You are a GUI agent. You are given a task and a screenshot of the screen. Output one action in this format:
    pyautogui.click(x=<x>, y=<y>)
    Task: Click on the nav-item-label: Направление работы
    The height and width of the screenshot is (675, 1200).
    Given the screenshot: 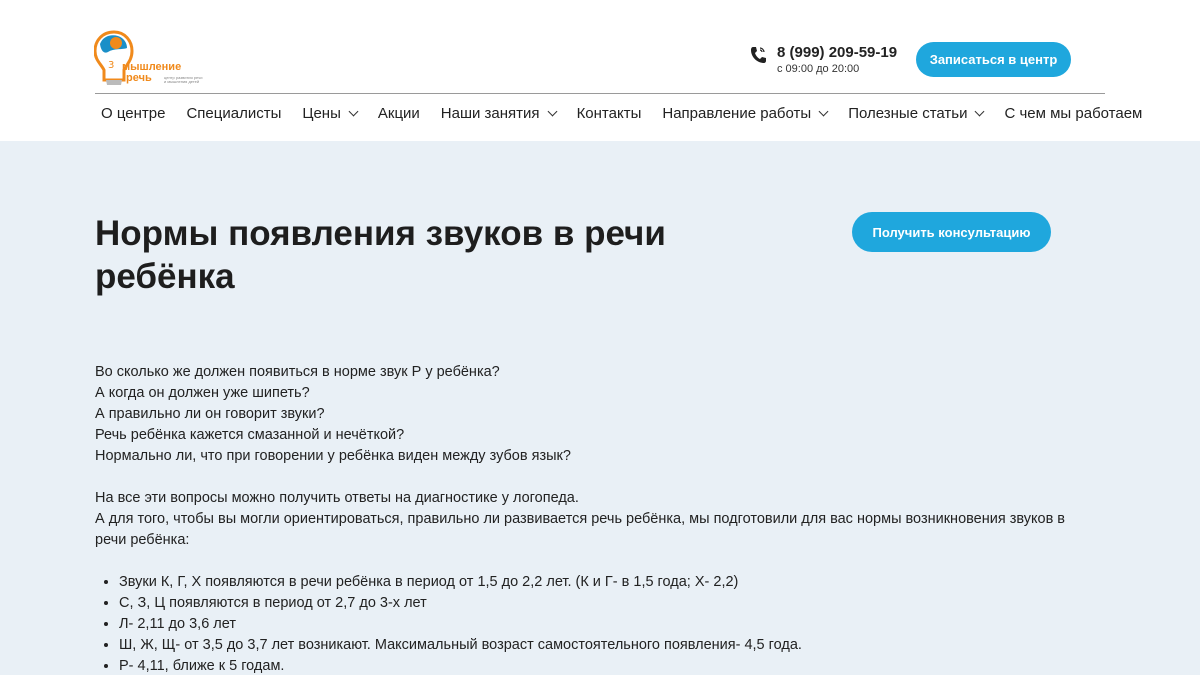 What is the action you would take?
    pyautogui.click(x=737, y=113)
    